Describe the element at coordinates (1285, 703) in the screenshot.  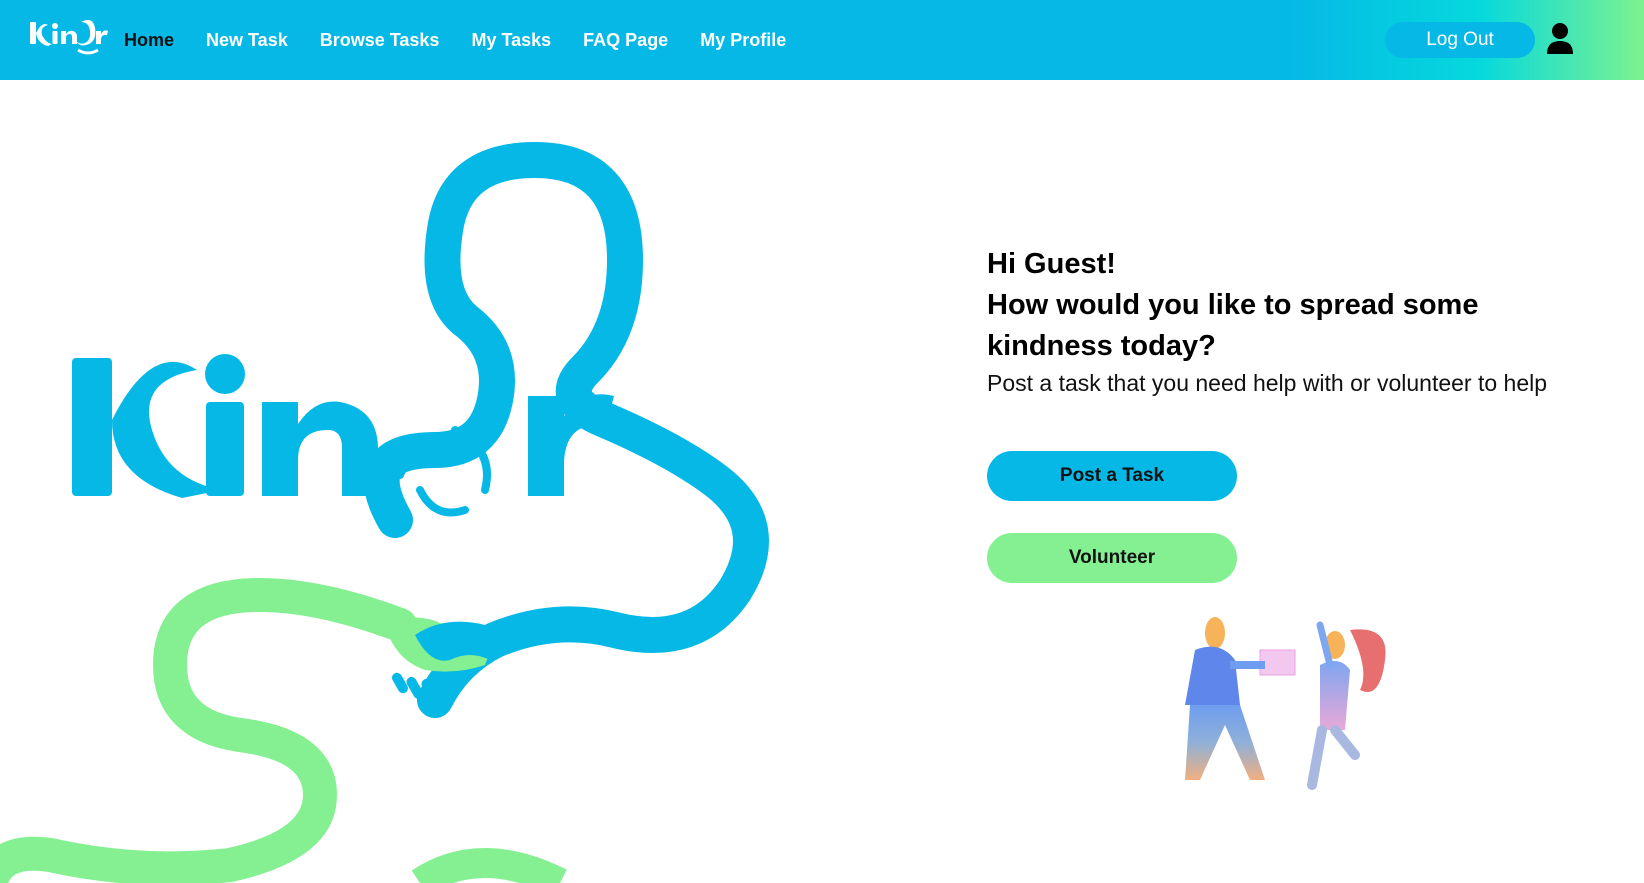
I see `people-illustration` at that location.